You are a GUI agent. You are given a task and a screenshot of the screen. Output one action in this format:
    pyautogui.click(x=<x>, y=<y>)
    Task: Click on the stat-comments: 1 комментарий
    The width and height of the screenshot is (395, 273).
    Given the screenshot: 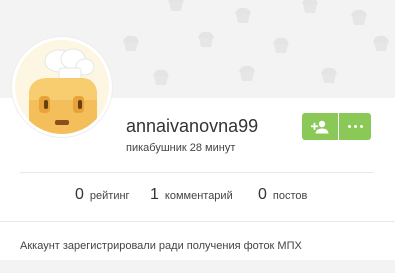 What is the action you would take?
    pyautogui.click(x=191, y=195)
    